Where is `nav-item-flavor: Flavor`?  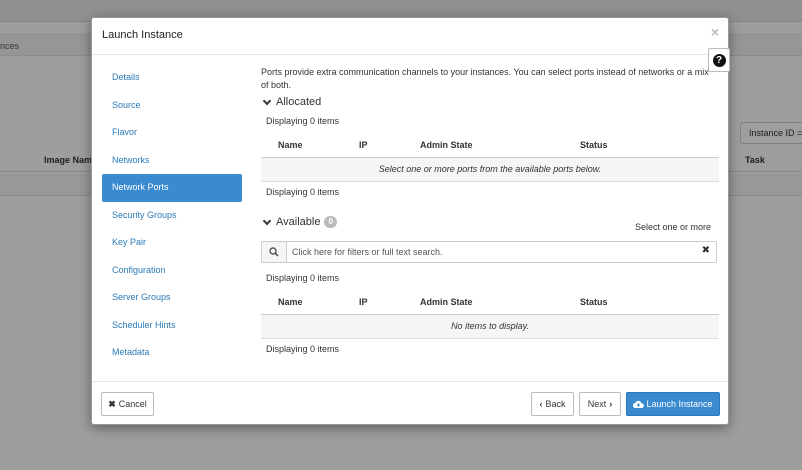
nav-item-flavor: Flavor is located at coordinates (172, 133).